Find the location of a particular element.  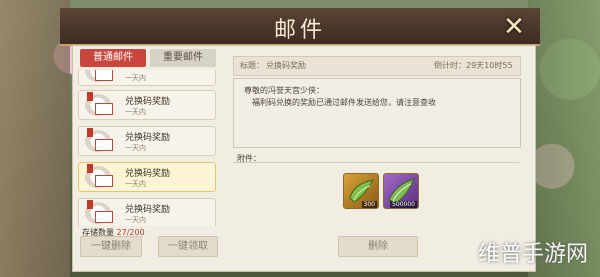

attachments-area: 300 500000 is located at coordinates (376, 197).